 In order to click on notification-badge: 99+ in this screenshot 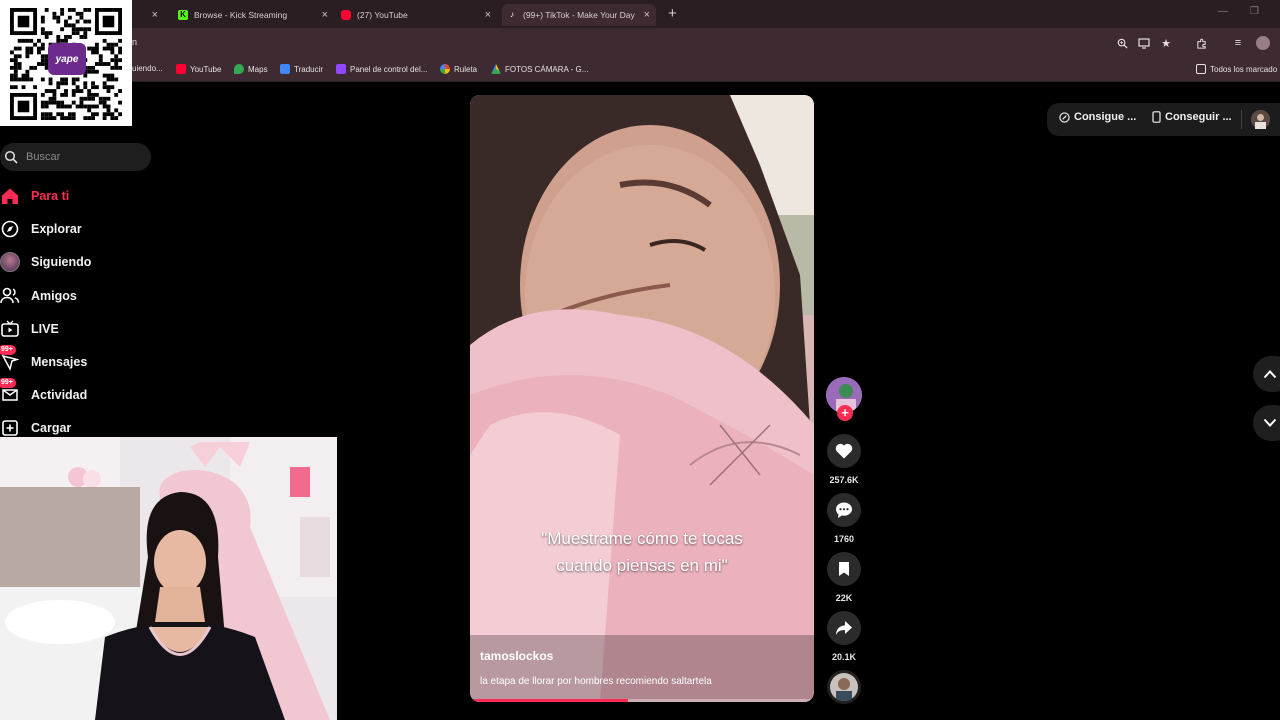, I will do `click(8, 350)`.